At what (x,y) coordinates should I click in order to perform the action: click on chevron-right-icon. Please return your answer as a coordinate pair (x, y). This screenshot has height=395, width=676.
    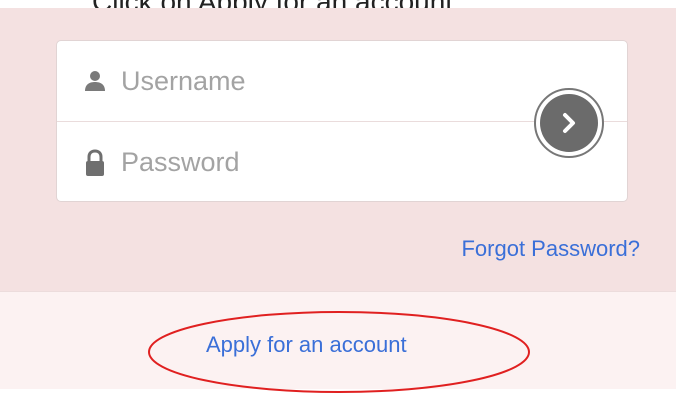
    Looking at the image, I should click on (569, 123).